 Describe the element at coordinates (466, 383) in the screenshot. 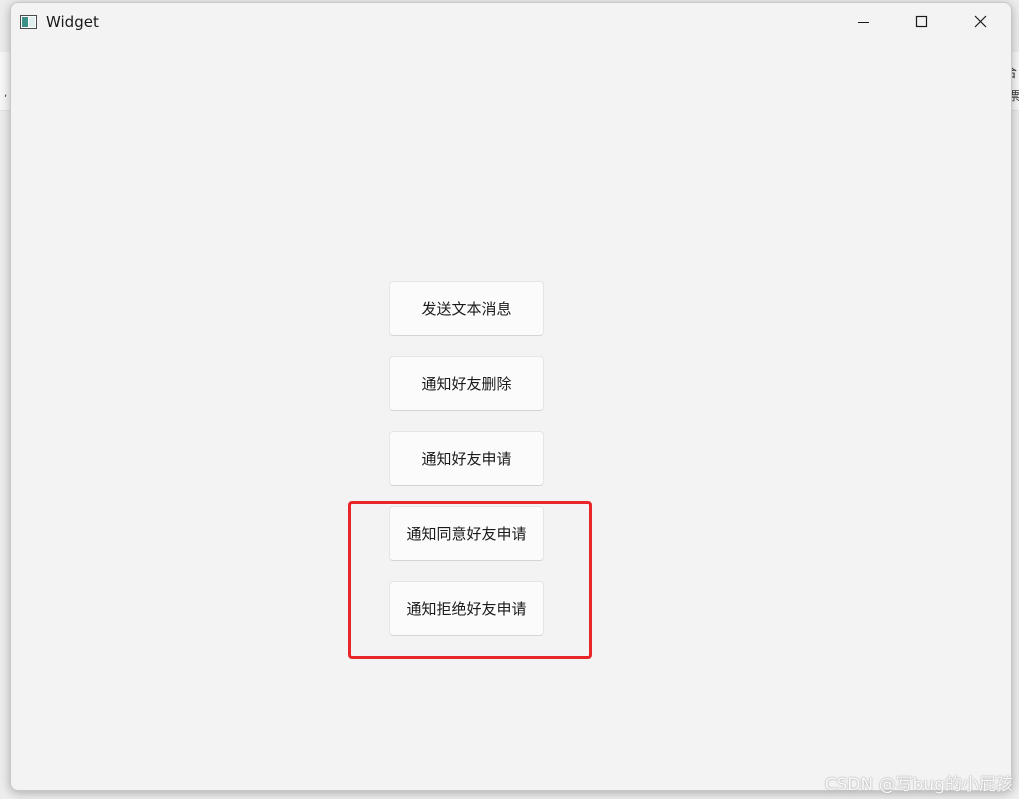

I see `notify-friend-delete-button: 通知好友删除` at that location.